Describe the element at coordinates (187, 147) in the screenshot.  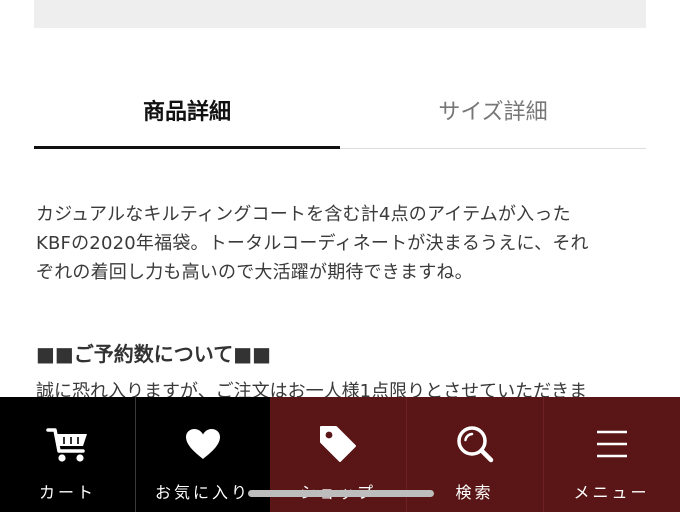
I see `tab-active-indicator` at that location.